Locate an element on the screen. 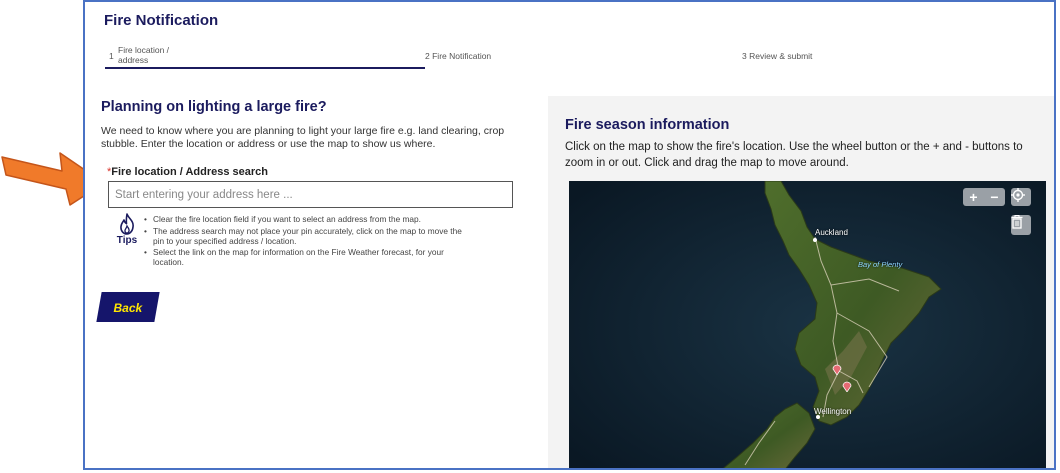  flame-icon is located at coordinates (127, 224).